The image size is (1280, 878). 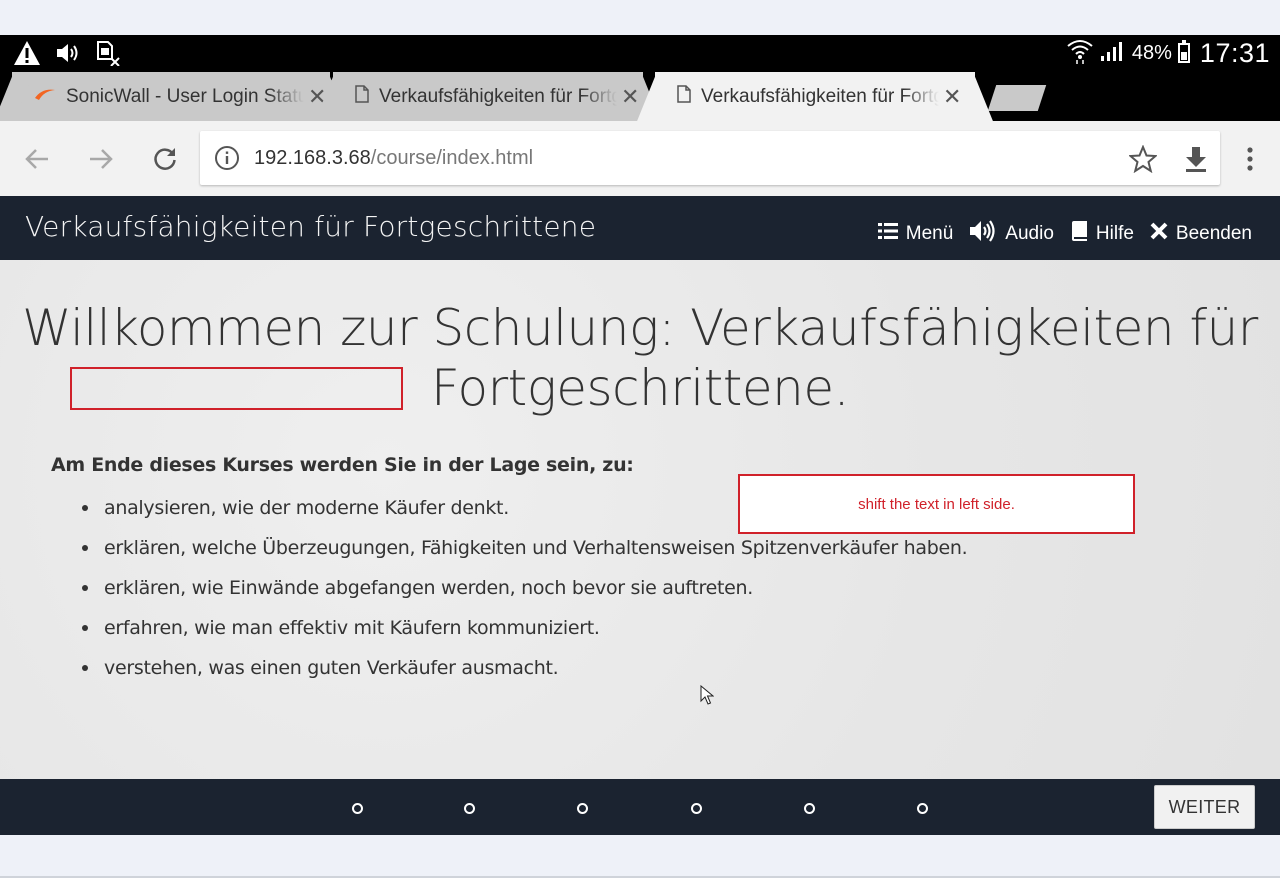 What do you see at coordinates (936, 504) in the screenshot?
I see `annotation-note: shift the text in left side.` at bounding box center [936, 504].